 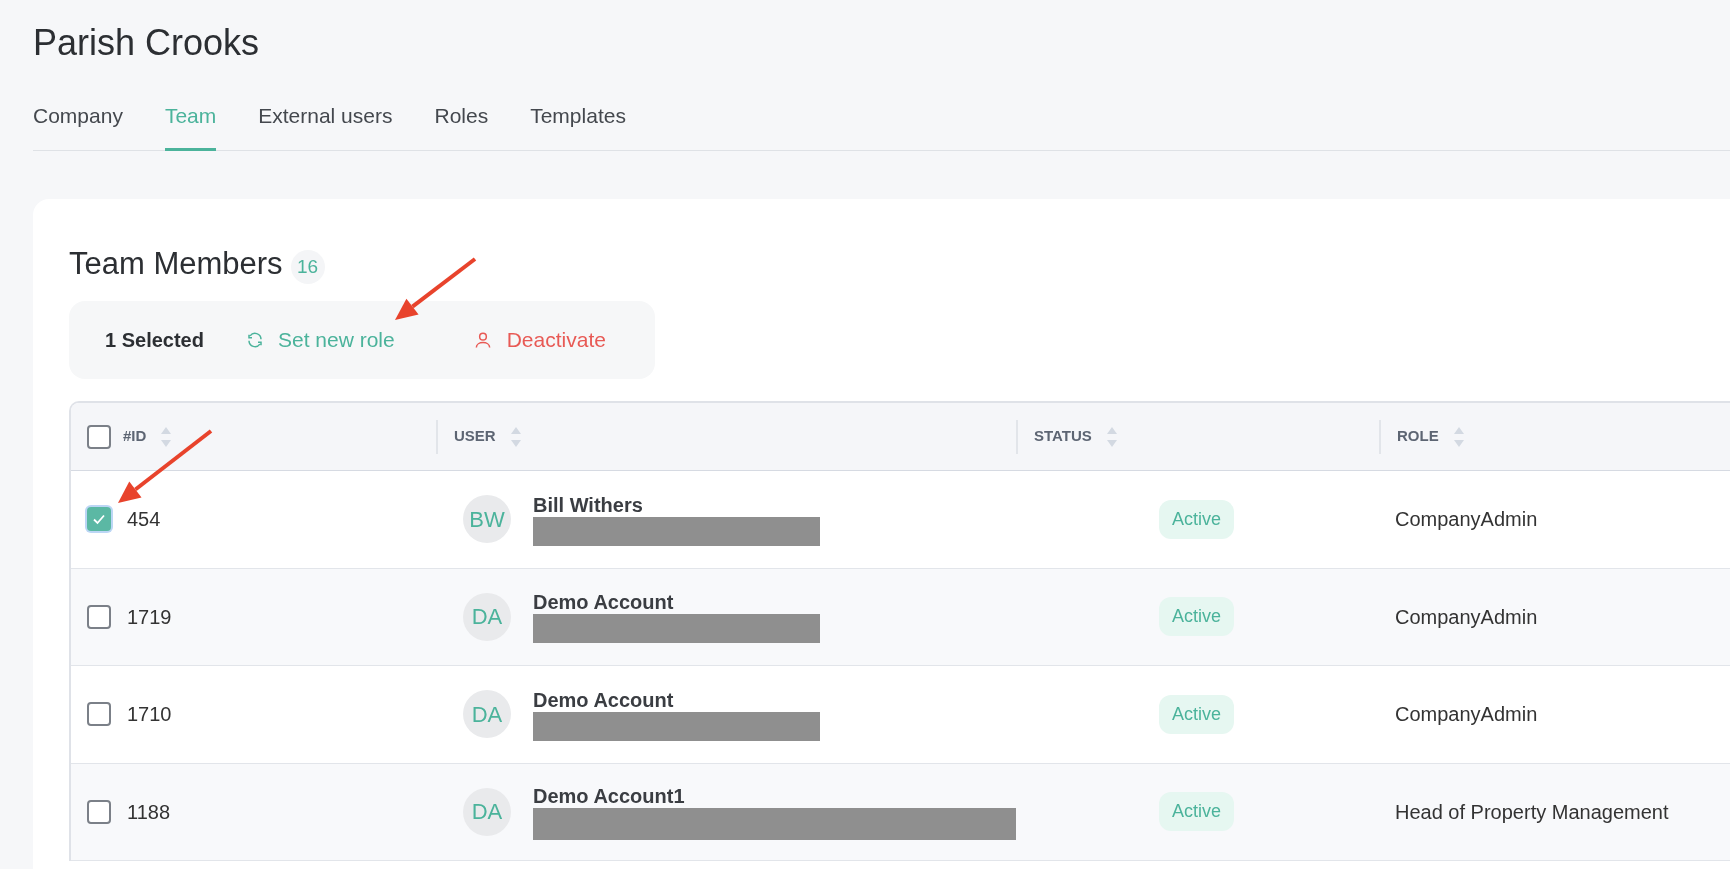 I want to click on refresh-icon, so click(x=254, y=340).